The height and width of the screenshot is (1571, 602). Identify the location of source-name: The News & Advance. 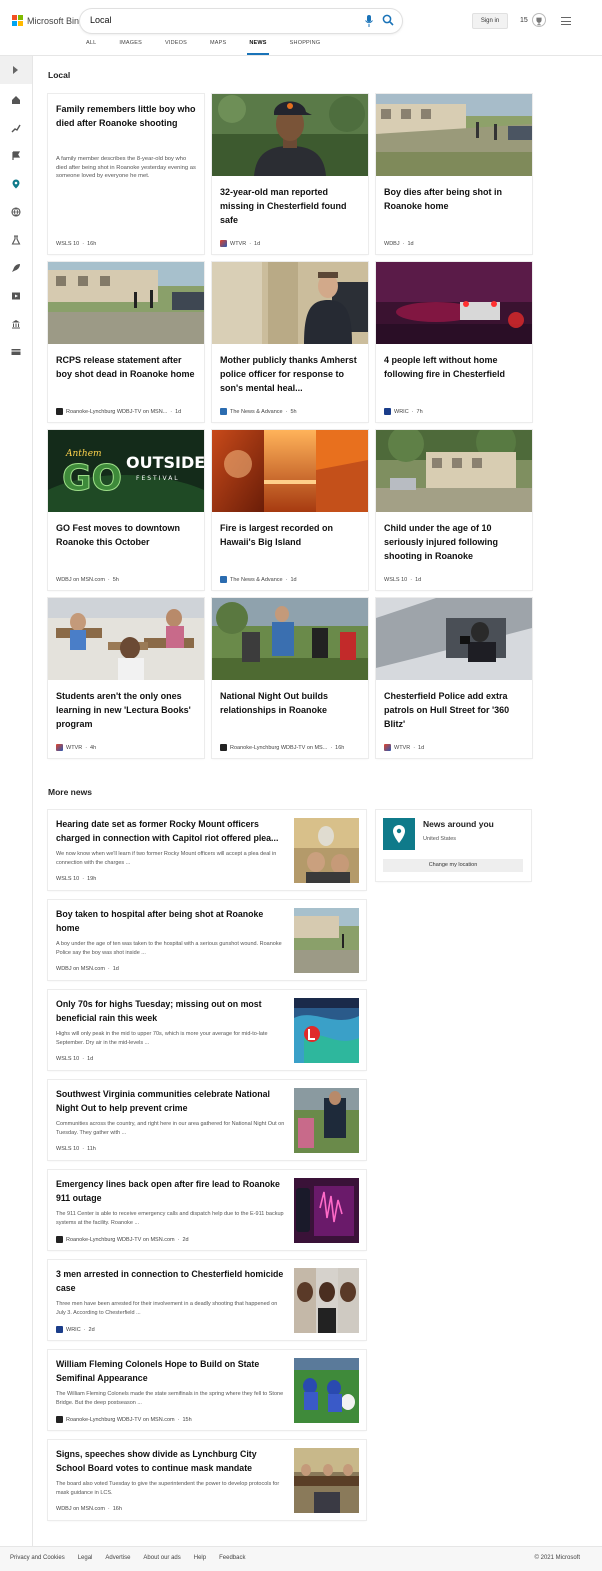
(256, 579).